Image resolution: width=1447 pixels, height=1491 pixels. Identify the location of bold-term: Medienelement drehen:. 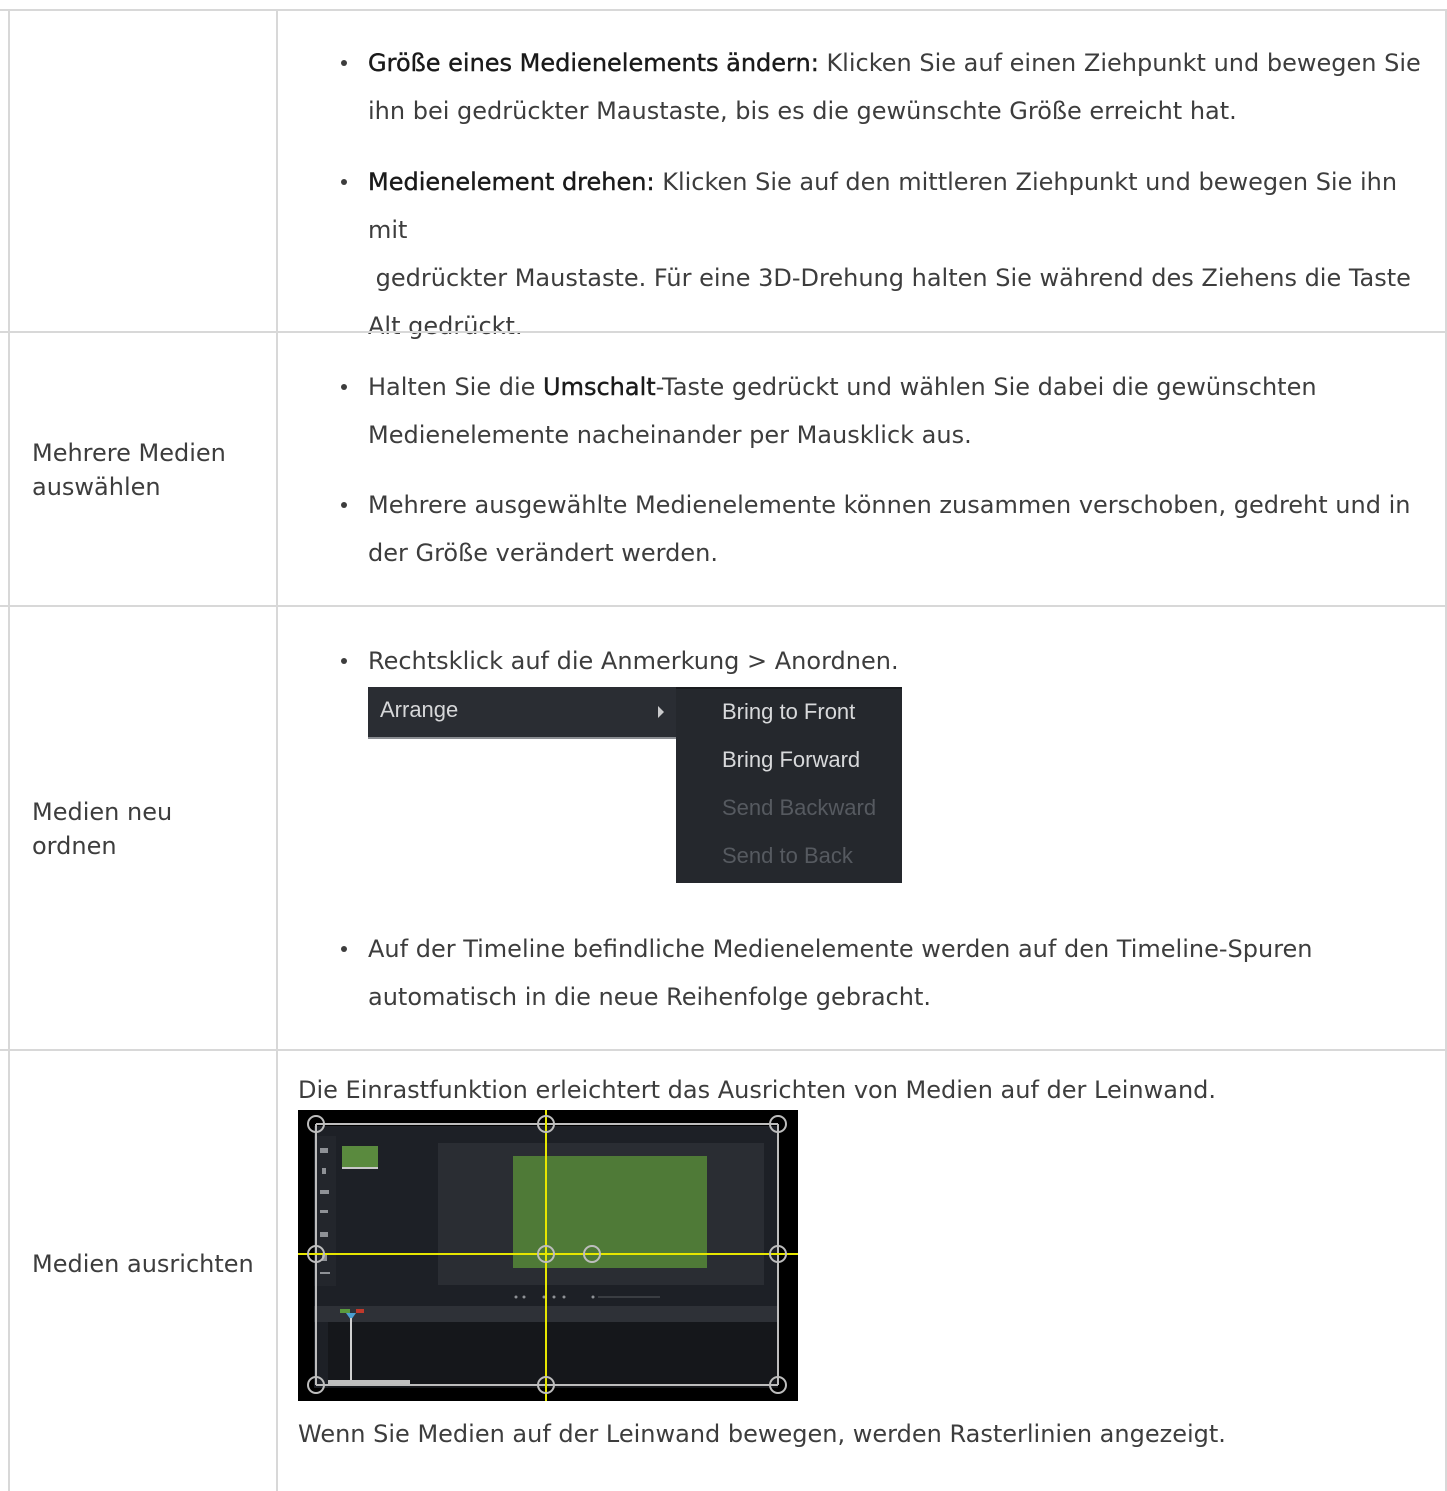
(511, 182).